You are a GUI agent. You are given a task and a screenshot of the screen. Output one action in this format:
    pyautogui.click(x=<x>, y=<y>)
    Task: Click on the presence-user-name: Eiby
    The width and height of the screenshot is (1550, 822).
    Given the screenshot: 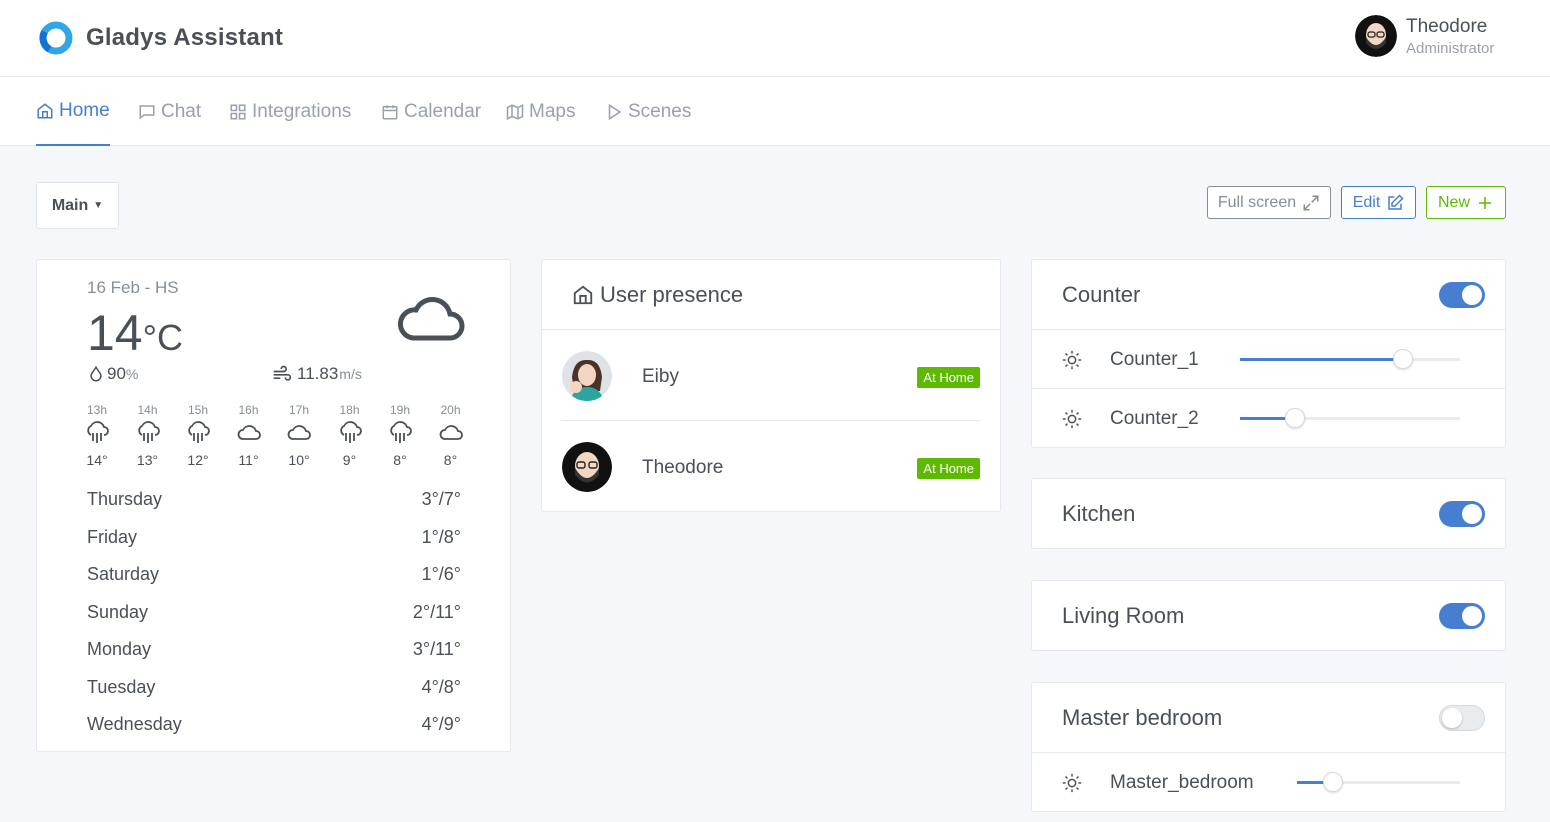 What is the action you would take?
    pyautogui.click(x=660, y=376)
    